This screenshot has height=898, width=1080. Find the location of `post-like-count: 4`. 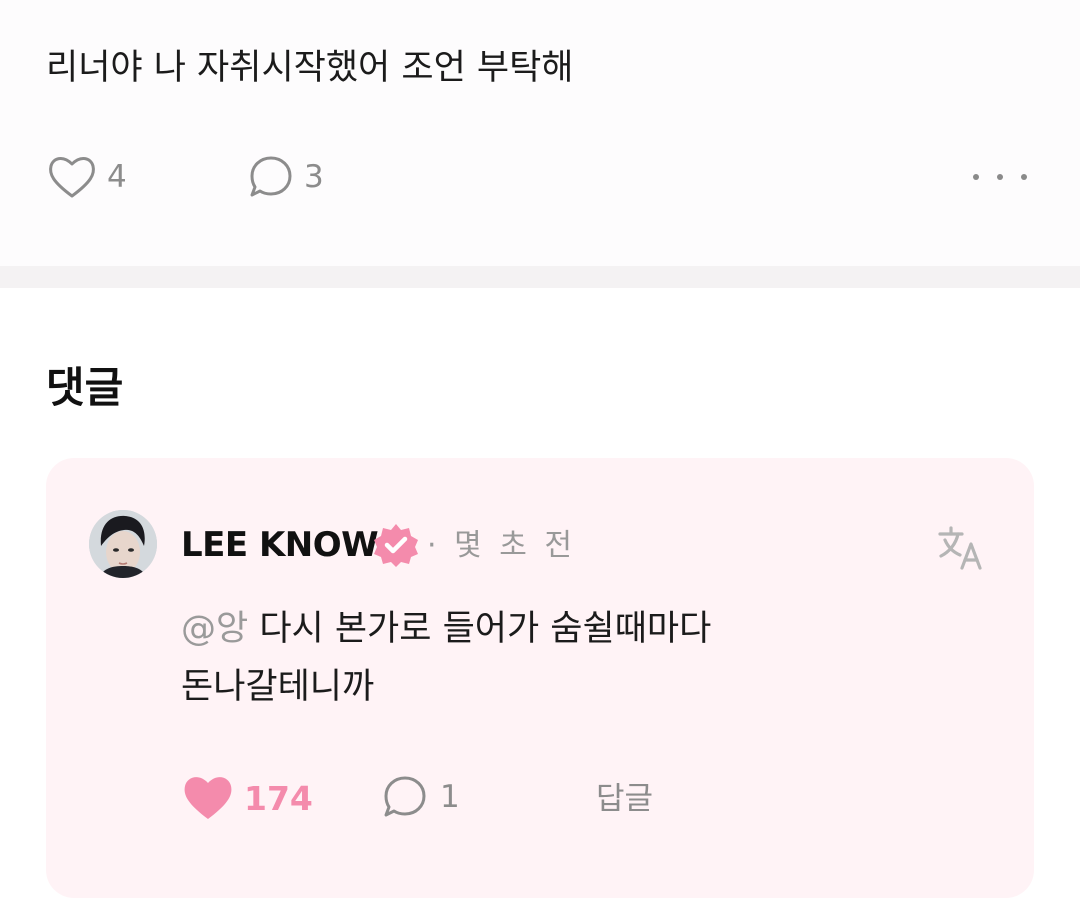

post-like-count: 4 is located at coordinates (117, 177).